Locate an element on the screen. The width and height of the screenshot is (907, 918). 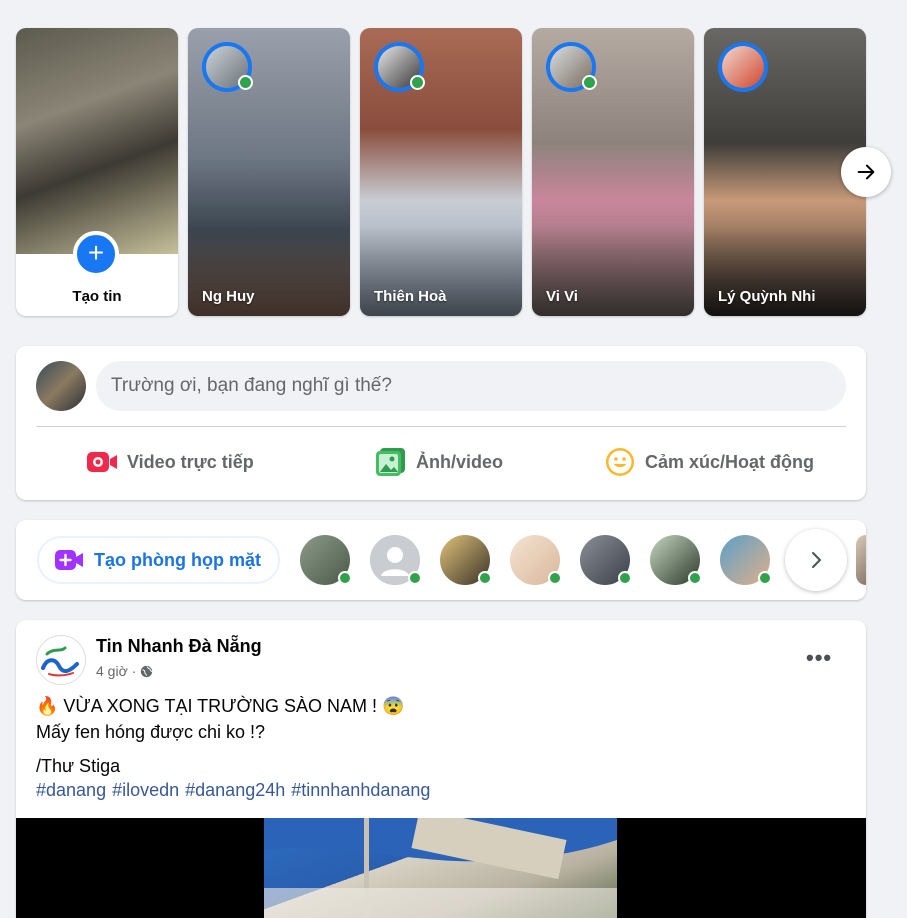
rooms-next-button is located at coordinates (816, 560).